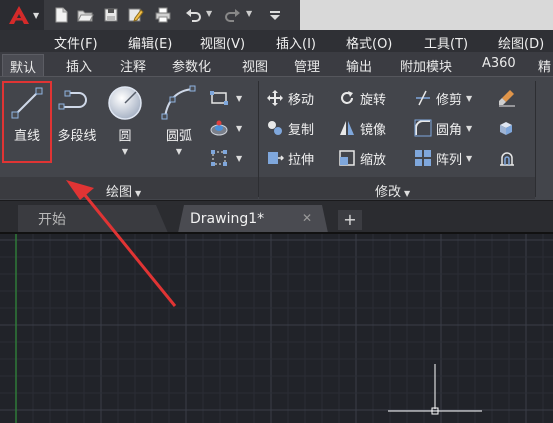 The width and height of the screenshot is (553, 423). I want to click on quick-access-toolbar: ▼ ▼, so click(172, 15).